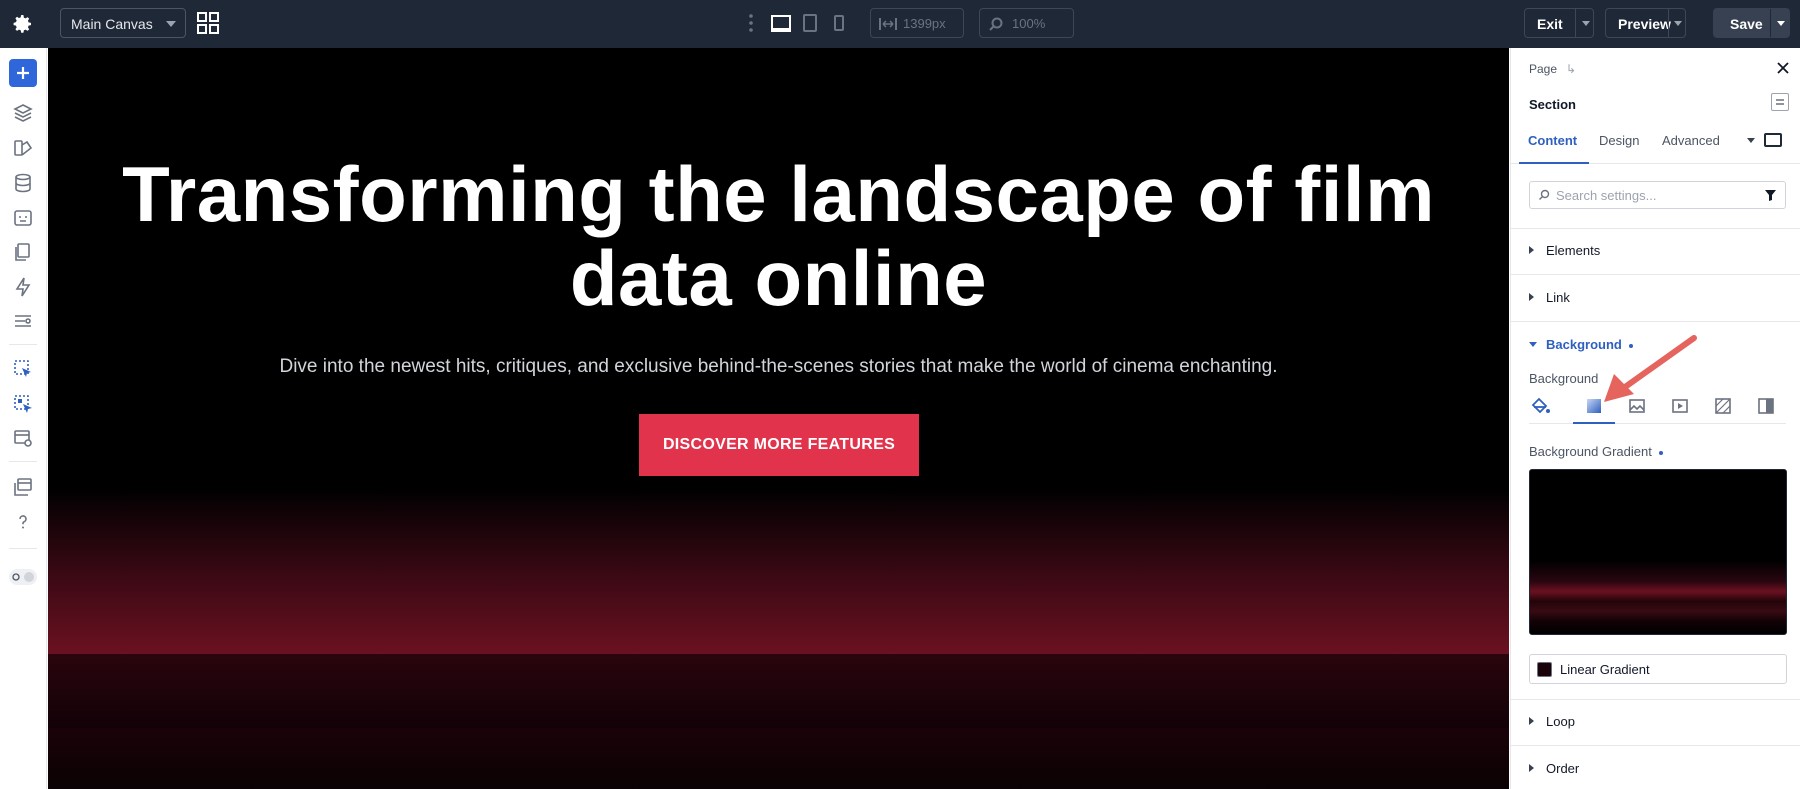 This screenshot has height=789, width=1800. I want to click on preview-label: Preview, so click(1644, 24).